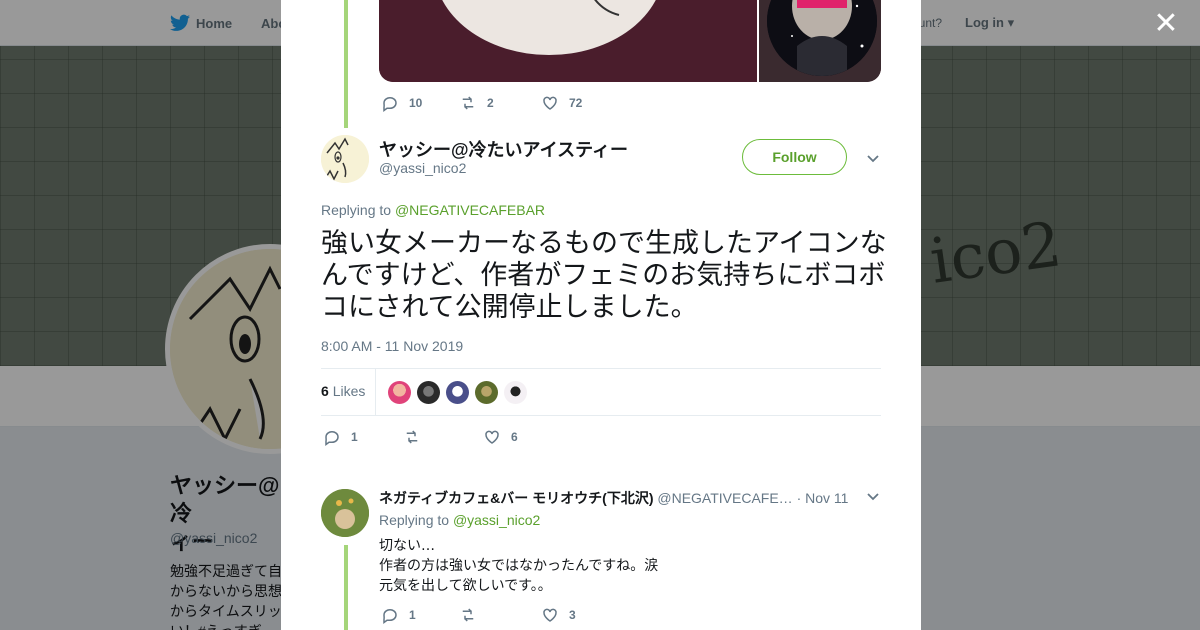  What do you see at coordinates (516, 498) in the screenshot?
I see `reply-author-name: ネガティブカフェ&バー モリオウチ(下北沢)` at bounding box center [516, 498].